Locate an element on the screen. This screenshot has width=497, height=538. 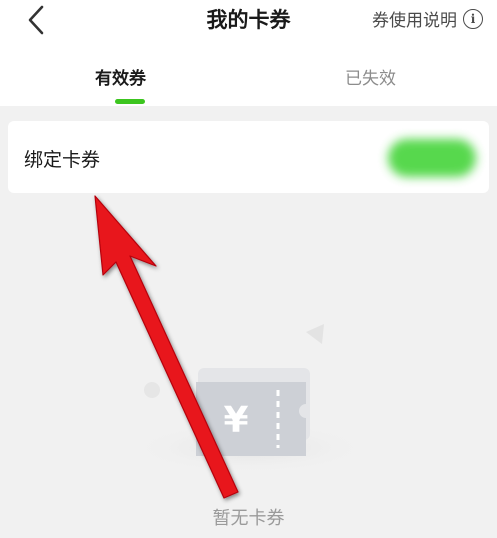
usage-instructions-link: 券使用说明 i is located at coordinates (427, 18).